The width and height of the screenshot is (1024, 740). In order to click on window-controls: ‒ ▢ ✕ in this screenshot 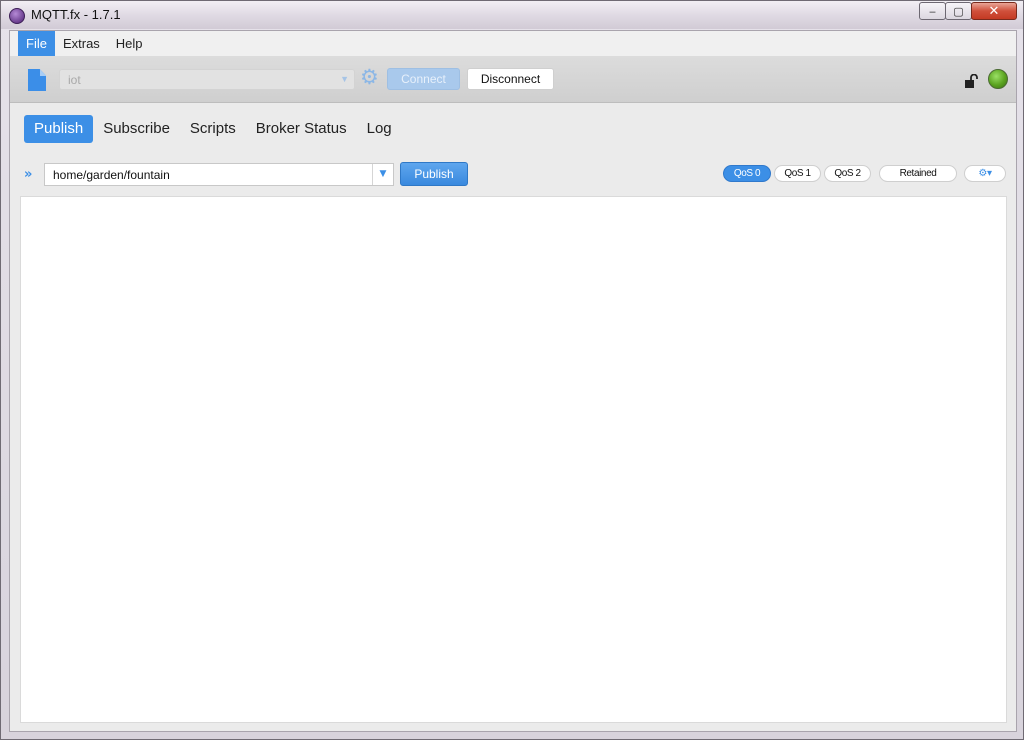, I will do `click(968, 11)`.